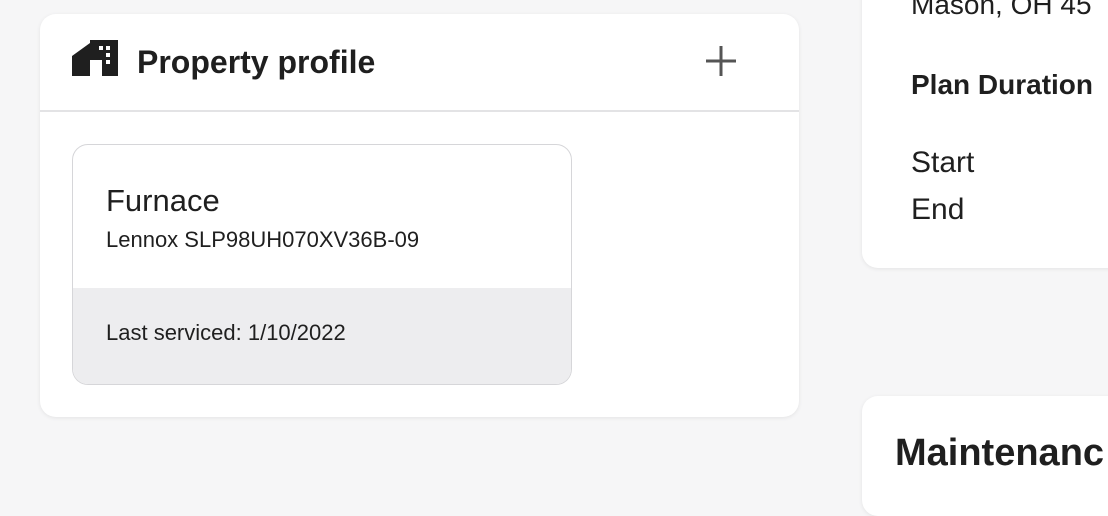  I want to click on plan-start-label: Start, so click(943, 162).